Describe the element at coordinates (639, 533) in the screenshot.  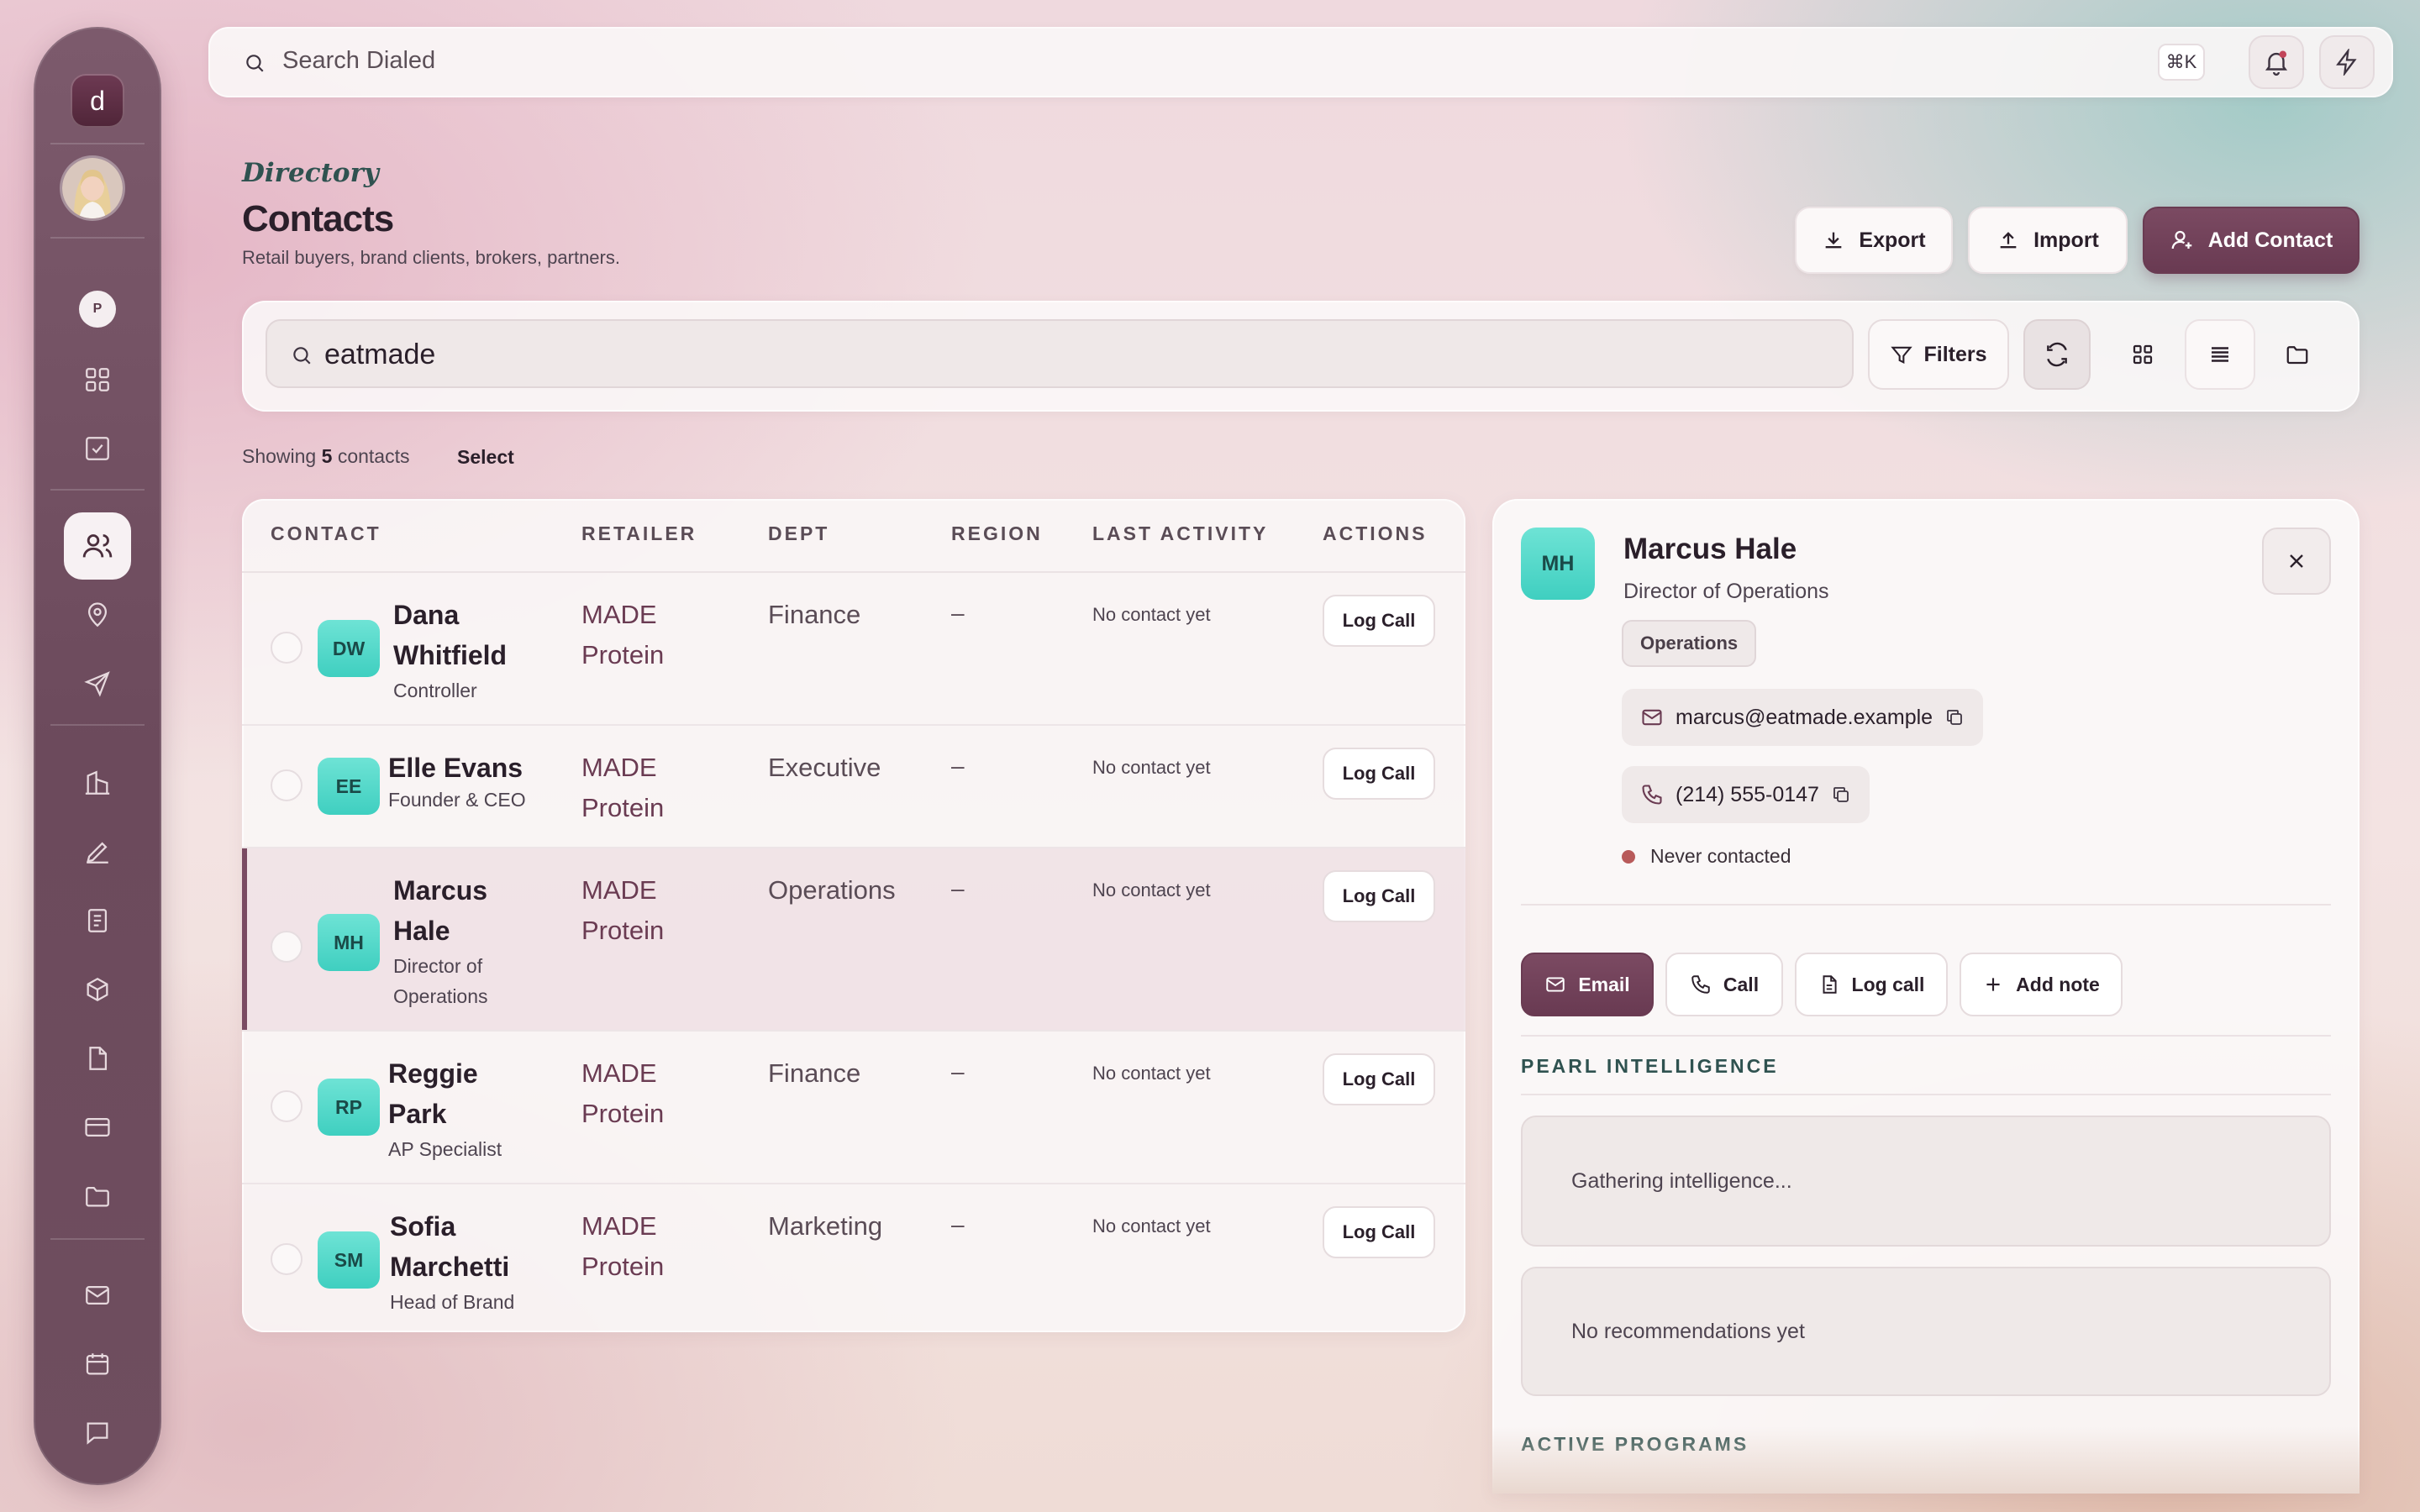
I see `column-header-retailer: RETAILER` at that location.